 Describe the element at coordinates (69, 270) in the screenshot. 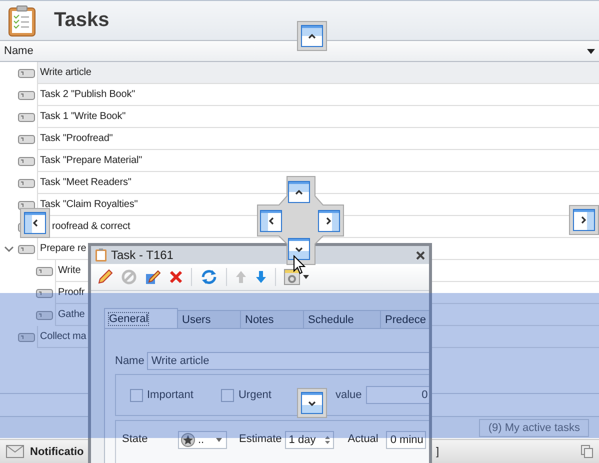

I see `task-name: Write` at that location.